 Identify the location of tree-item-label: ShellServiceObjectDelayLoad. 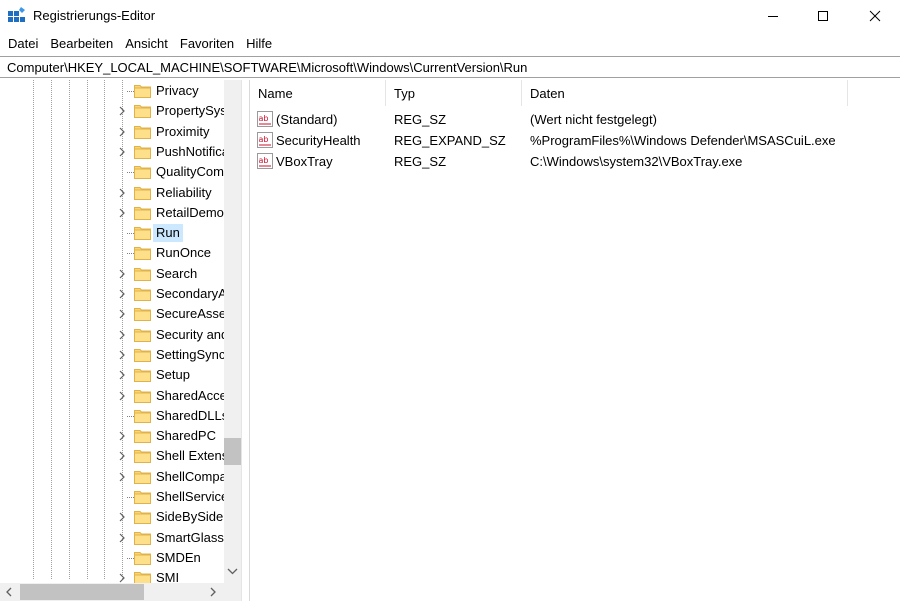
(190, 496).